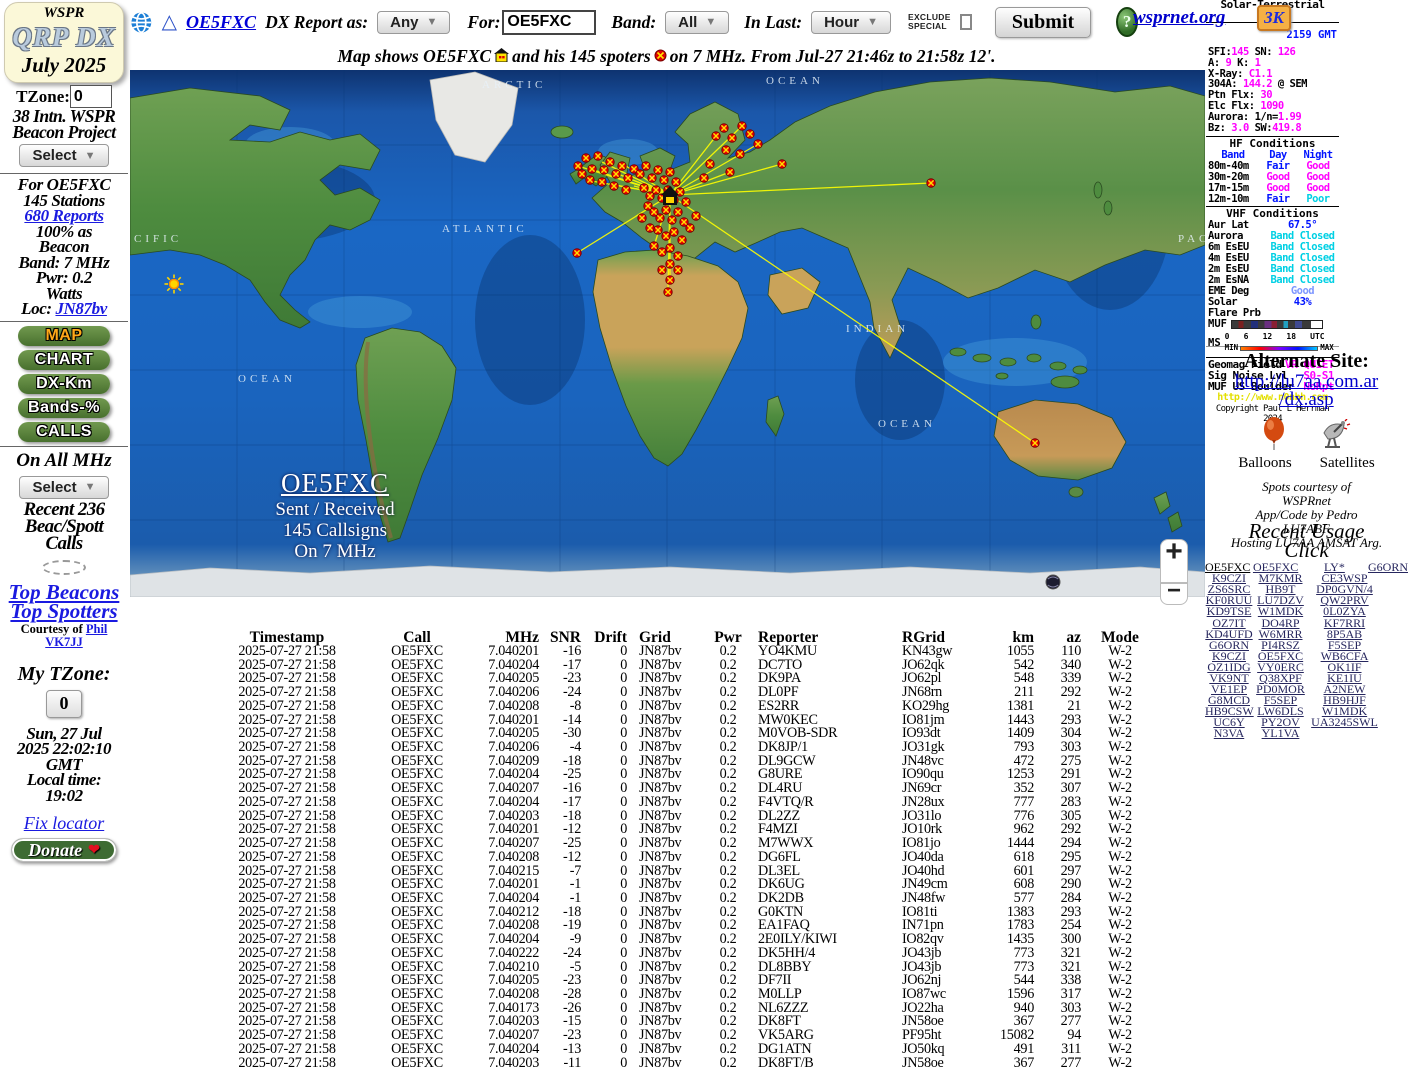 The height and width of the screenshot is (1080, 1408). Describe the element at coordinates (1179, 18) in the screenshot. I see `wsprnet-link: wsprnet.org` at that location.